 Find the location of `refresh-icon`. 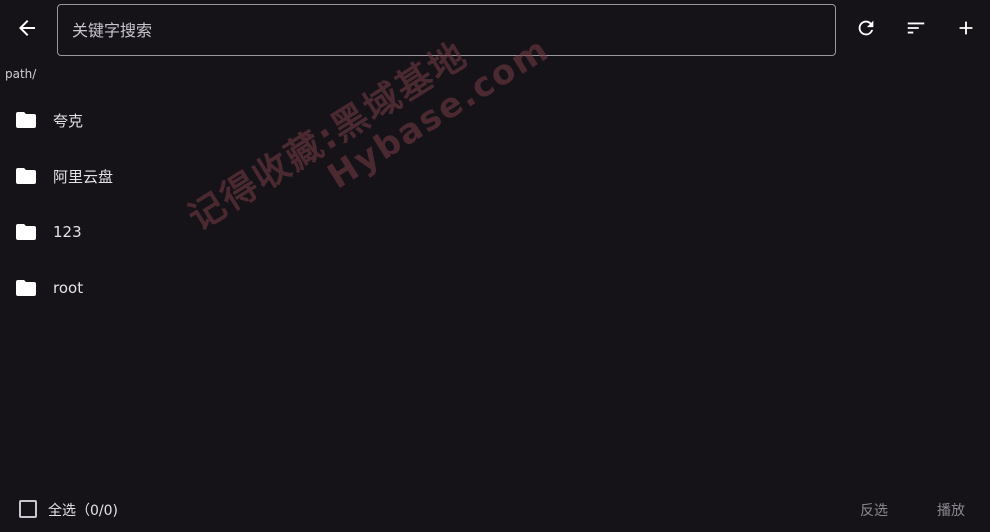

refresh-icon is located at coordinates (866, 28).